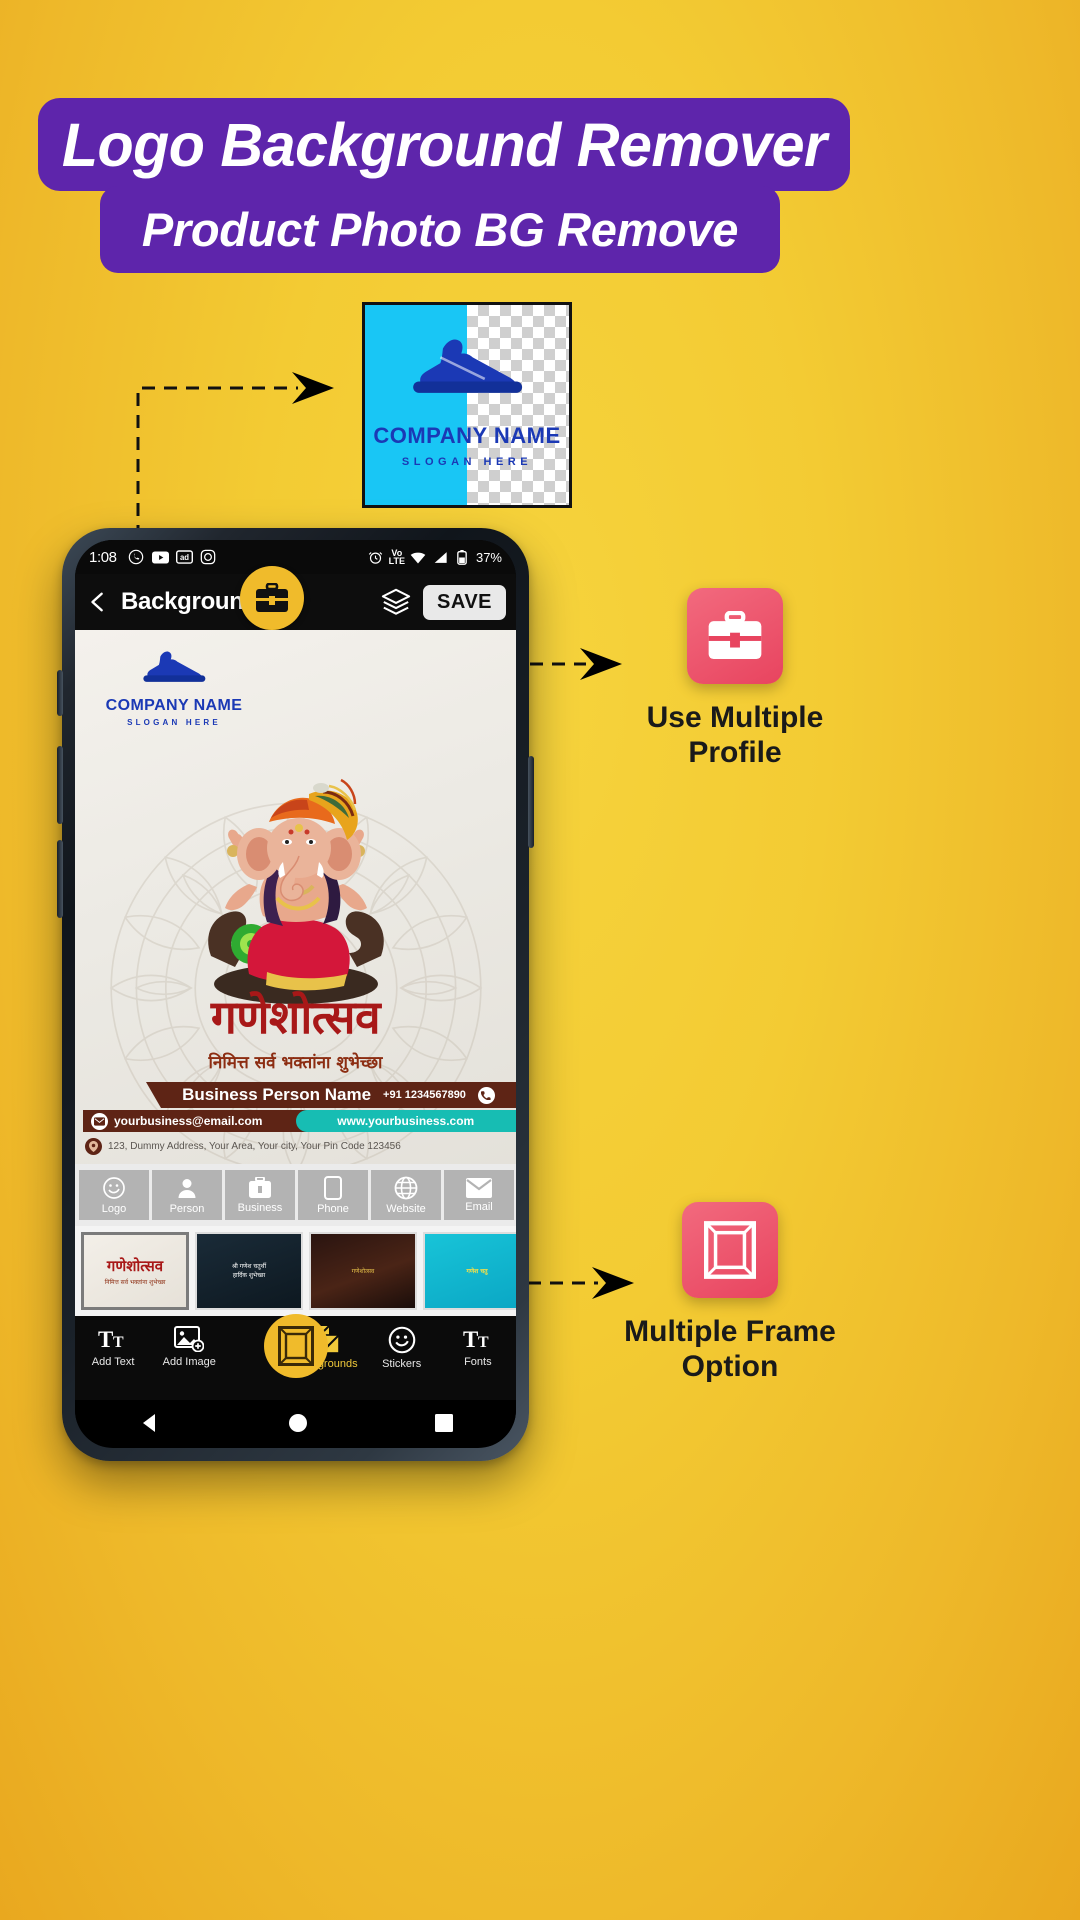  What do you see at coordinates (467, 405) in the screenshot?
I see `logo-preview-card: COMPANY NAME SLOGAN HERE` at bounding box center [467, 405].